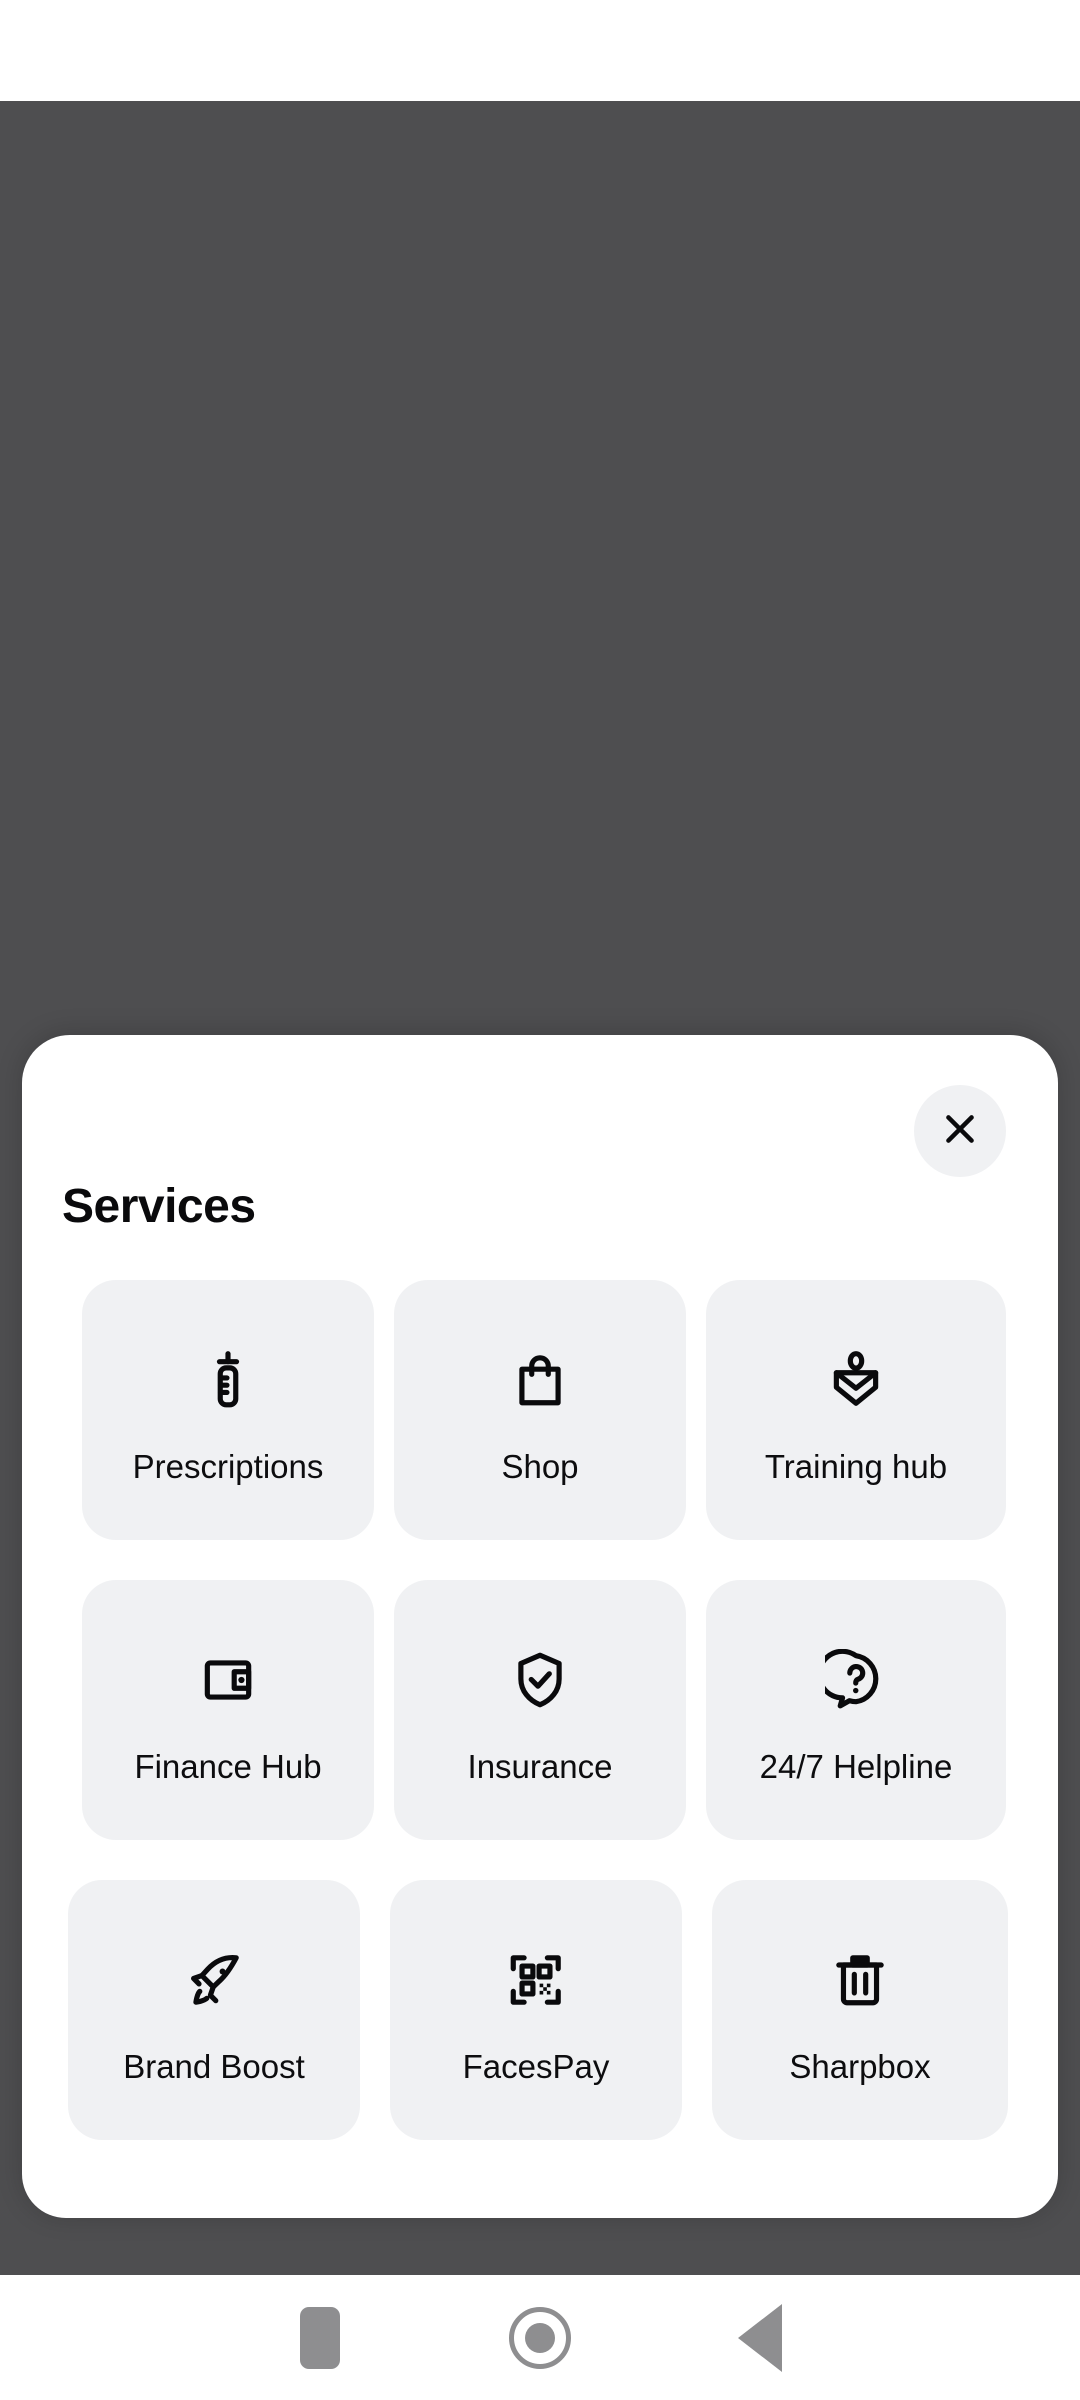 This screenshot has width=1080, height=2400. Describe the element at coordinates (856, 1680) in the screenshot. I see `question-speech-icon` at that location.